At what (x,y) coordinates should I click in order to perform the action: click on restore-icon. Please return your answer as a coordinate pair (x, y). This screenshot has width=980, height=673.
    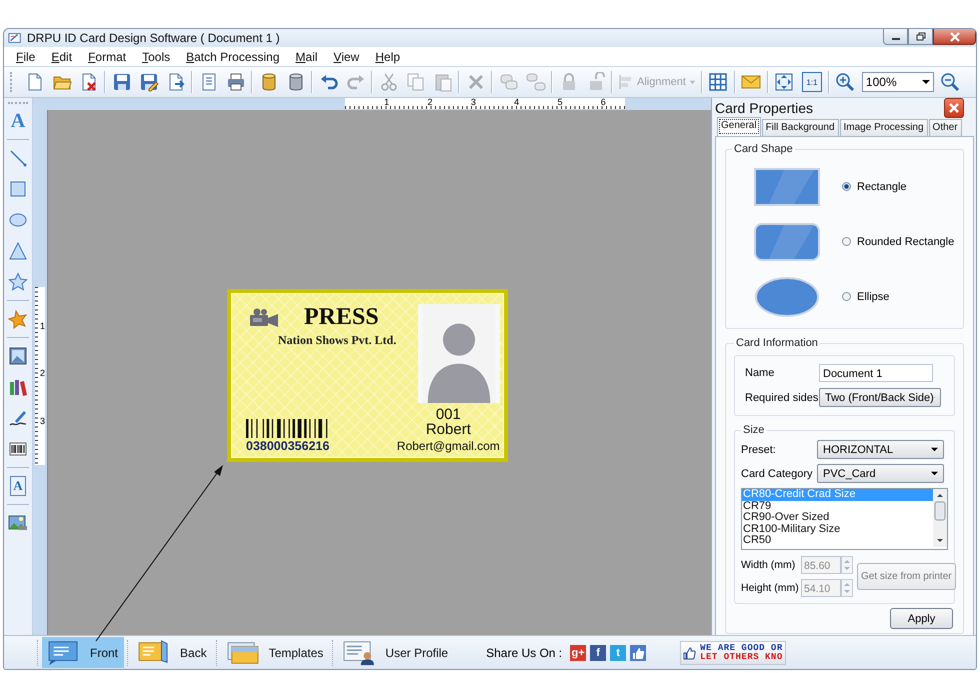
    Looking at the image, I should click on (921, 36).